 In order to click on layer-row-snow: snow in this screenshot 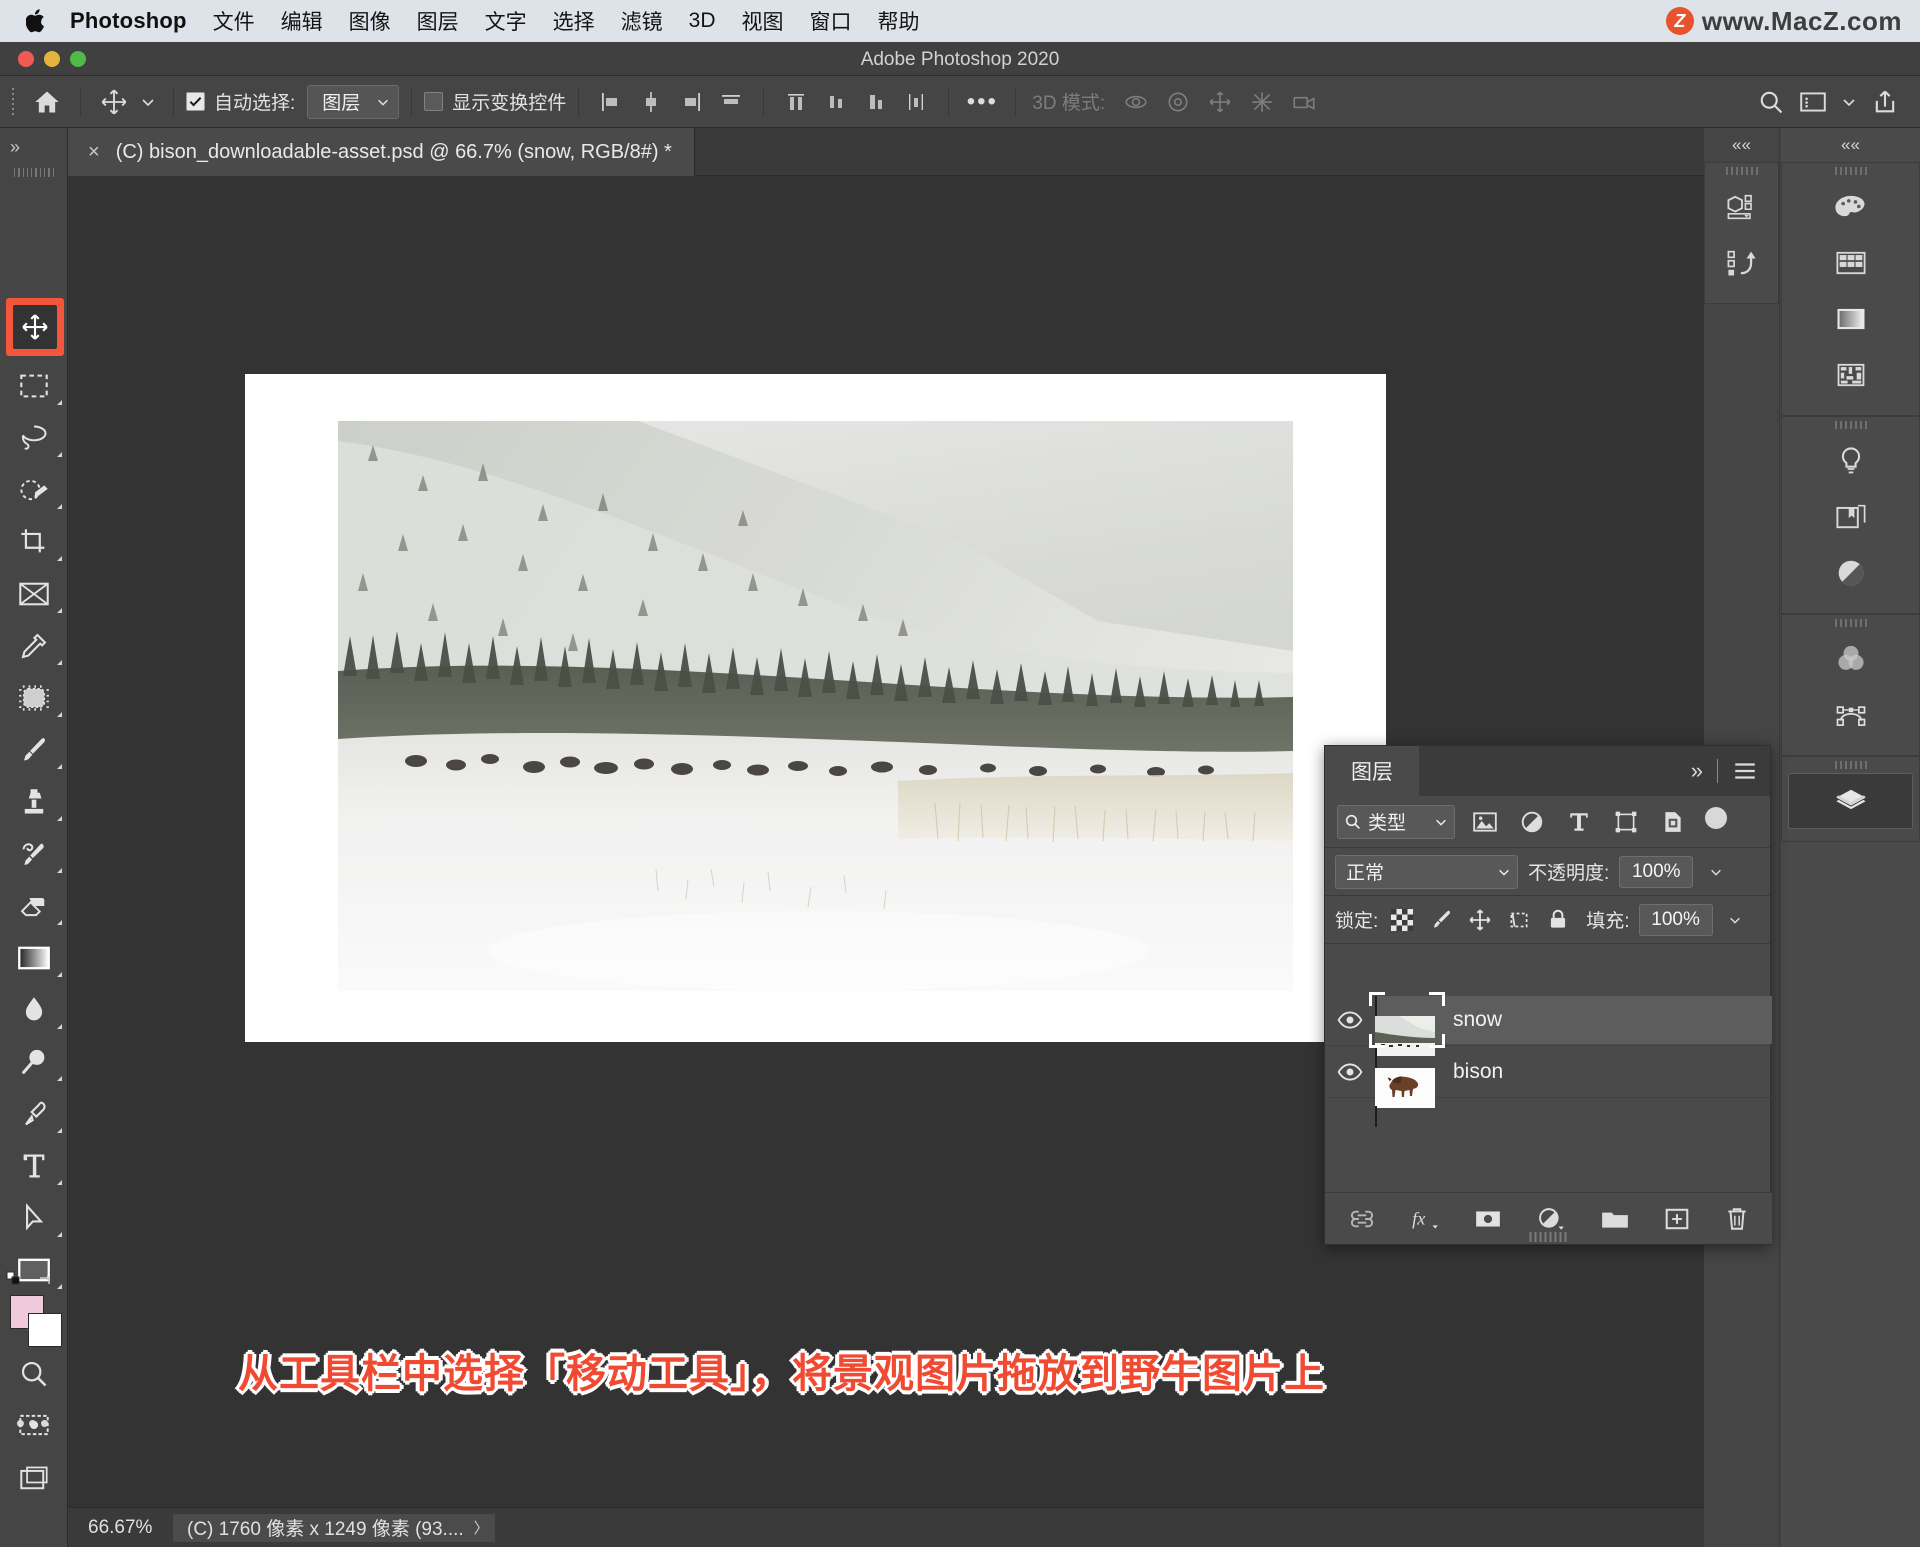, I will do `click(1548, 1033)`.